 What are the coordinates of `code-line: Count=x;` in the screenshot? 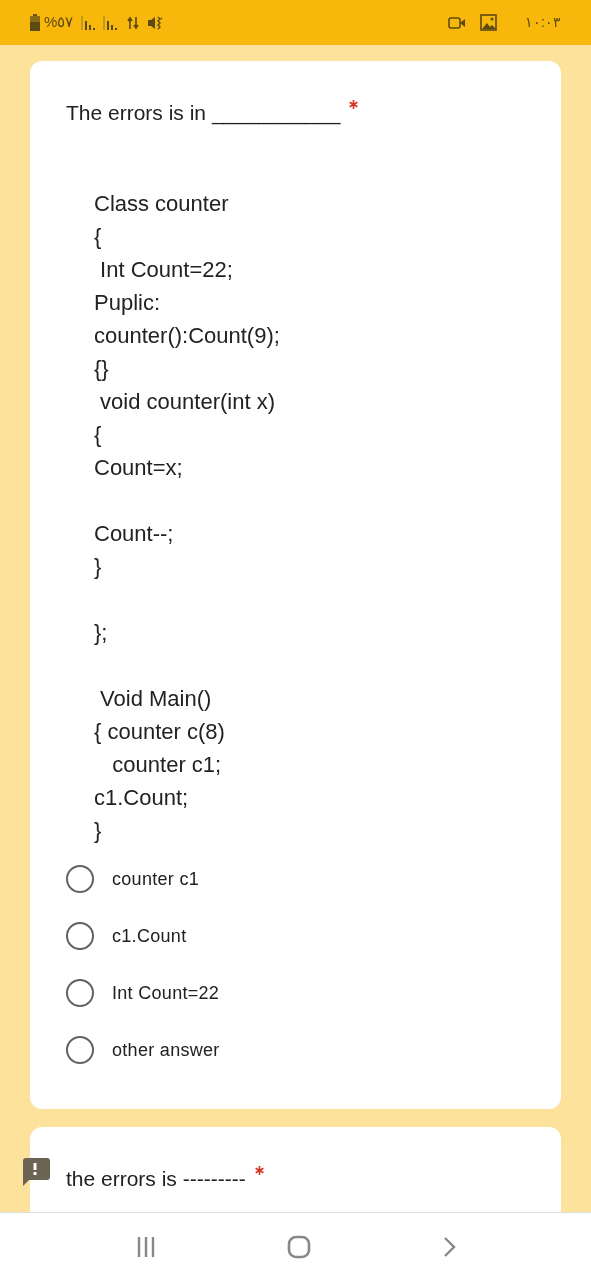 It's located at (138, 467).